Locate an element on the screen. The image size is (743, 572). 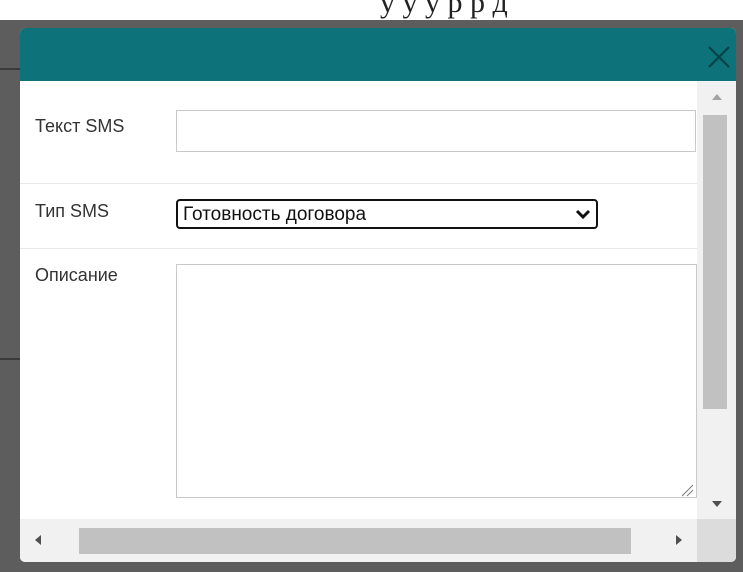
scrollbar-corner is located at coordinates (716, 540).